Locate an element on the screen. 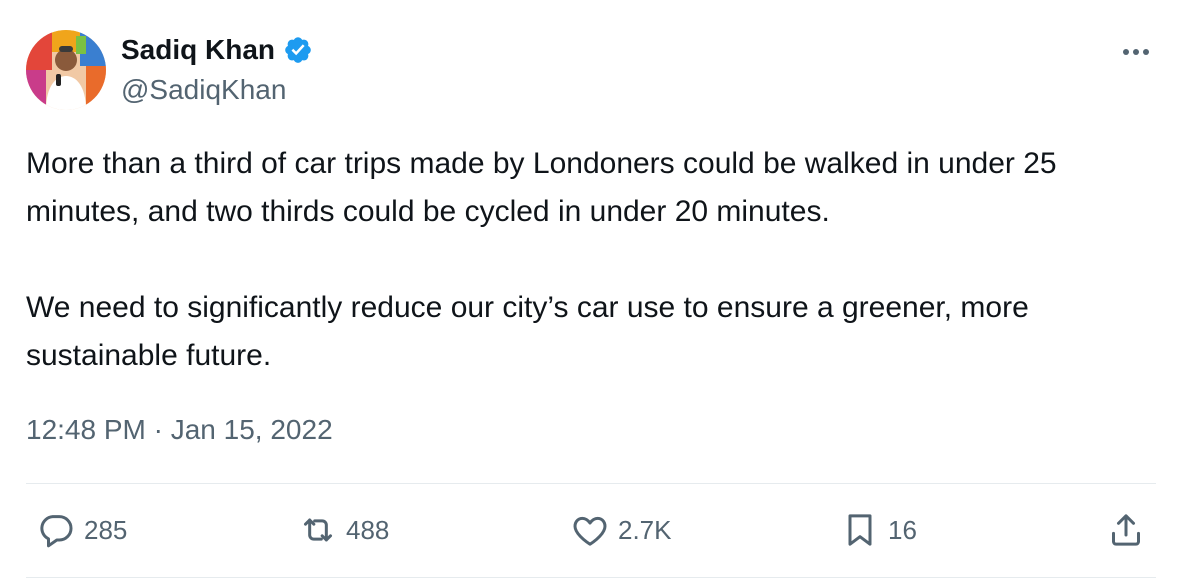  display-name: Sadiq Khan is located at coordinates (198, 50).